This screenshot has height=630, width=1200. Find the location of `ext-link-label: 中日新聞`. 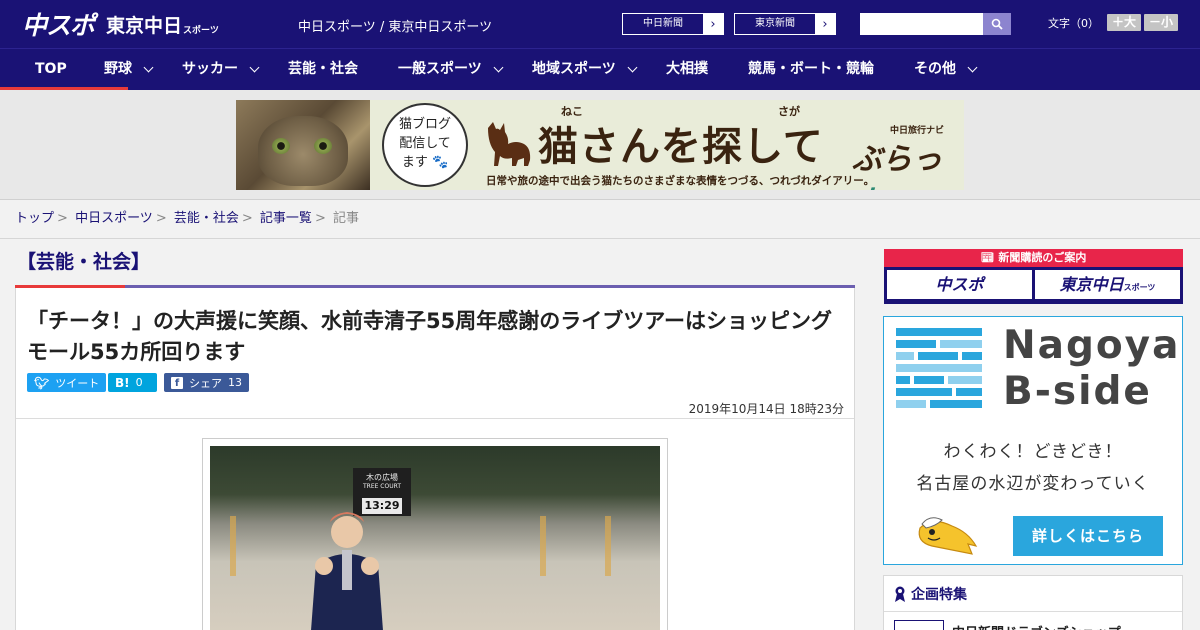

ext-link-label: 中日新聞 is located at coordinates (663, 24).